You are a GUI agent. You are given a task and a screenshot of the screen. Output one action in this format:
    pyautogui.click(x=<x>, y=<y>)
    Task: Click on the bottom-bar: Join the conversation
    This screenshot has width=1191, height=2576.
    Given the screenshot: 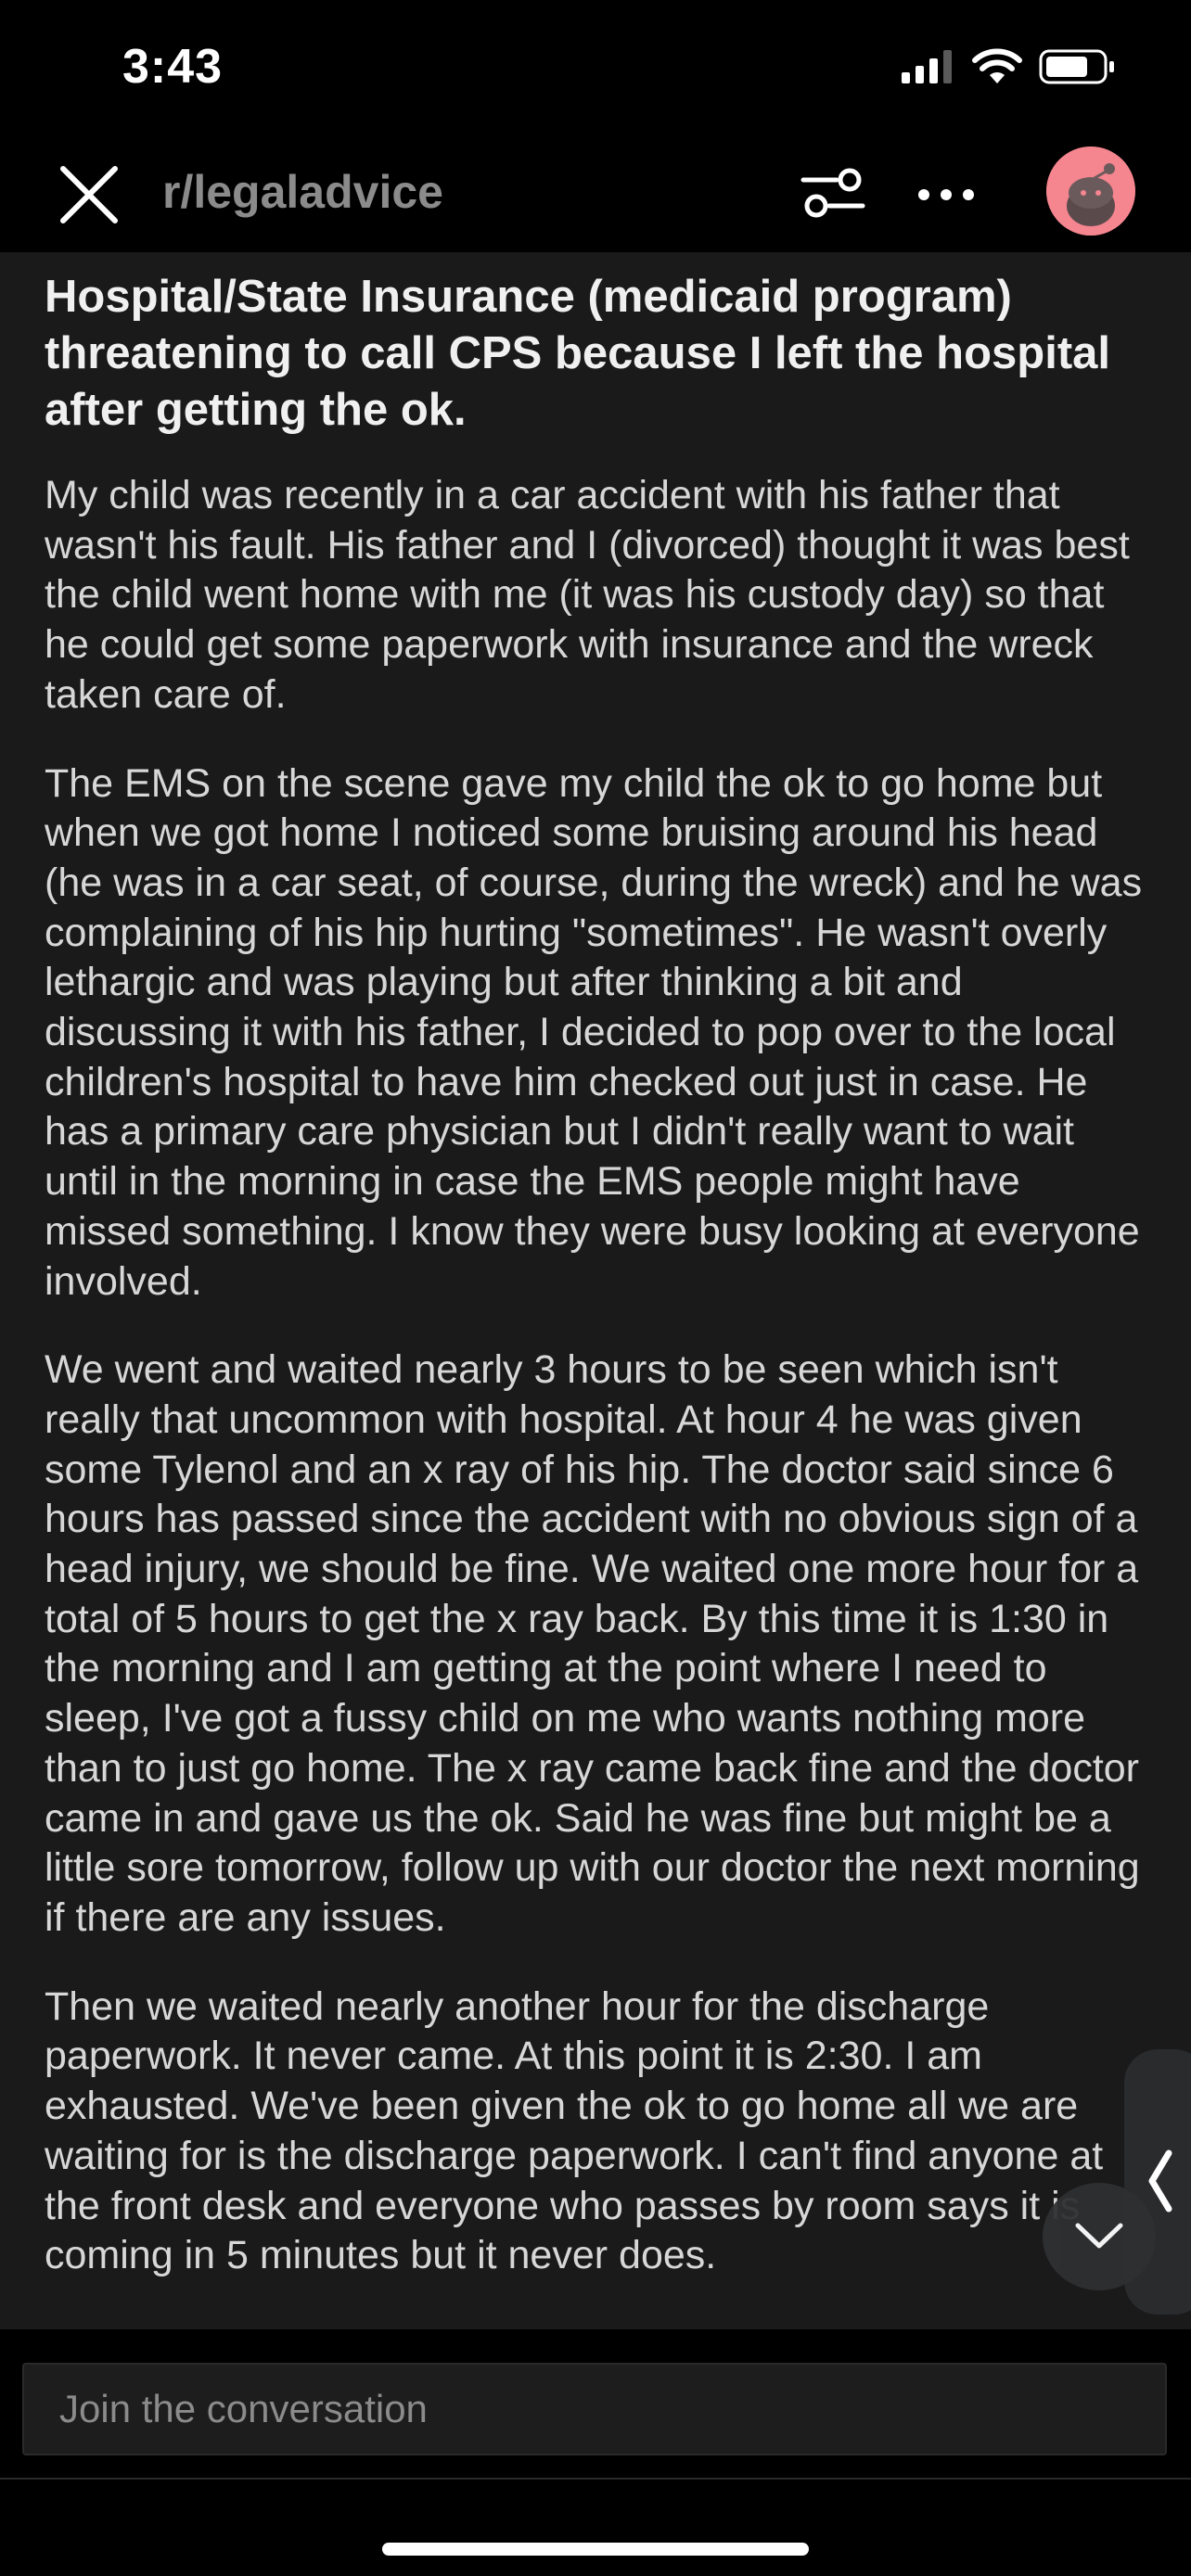 What is the action you would take?
    pyautogui.click(x=595, y=2452)
    